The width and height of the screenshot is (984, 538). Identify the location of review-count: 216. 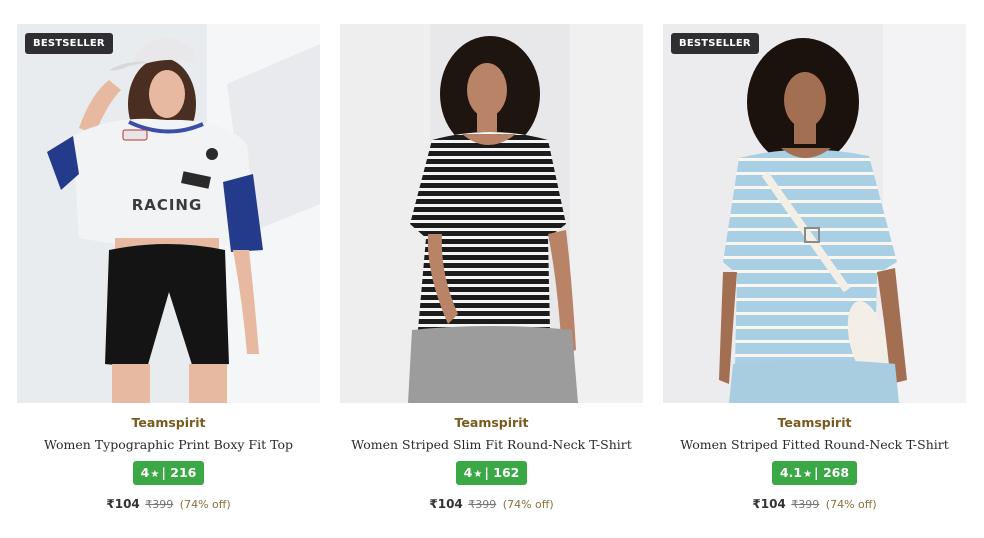
(183, 472).